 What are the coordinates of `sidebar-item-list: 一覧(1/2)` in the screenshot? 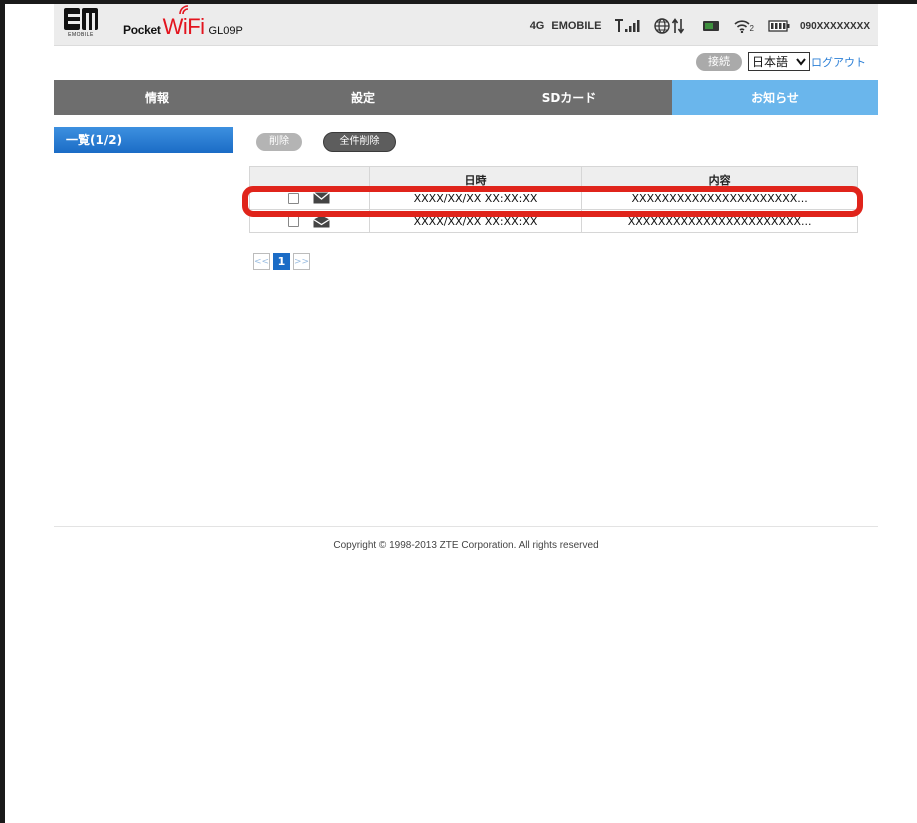 It's located at (143, 140).